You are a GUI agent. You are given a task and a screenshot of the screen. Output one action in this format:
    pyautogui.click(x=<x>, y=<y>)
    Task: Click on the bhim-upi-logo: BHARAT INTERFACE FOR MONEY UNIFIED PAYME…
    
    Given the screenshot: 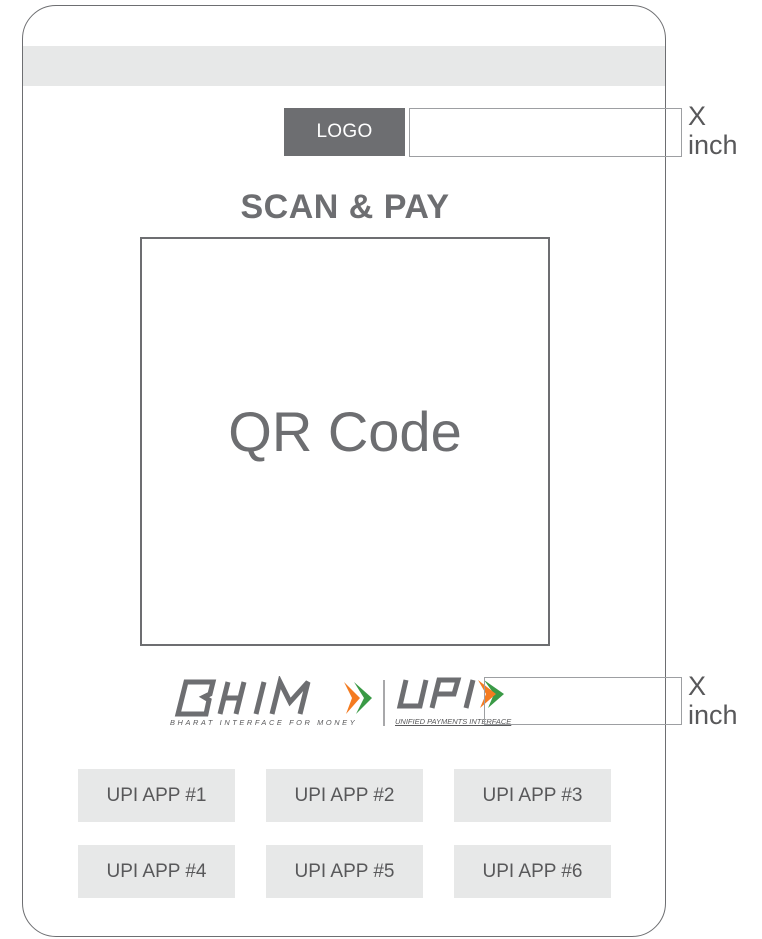 What is the action you would take?
    pyautogui.click(x=353, y=701)
    